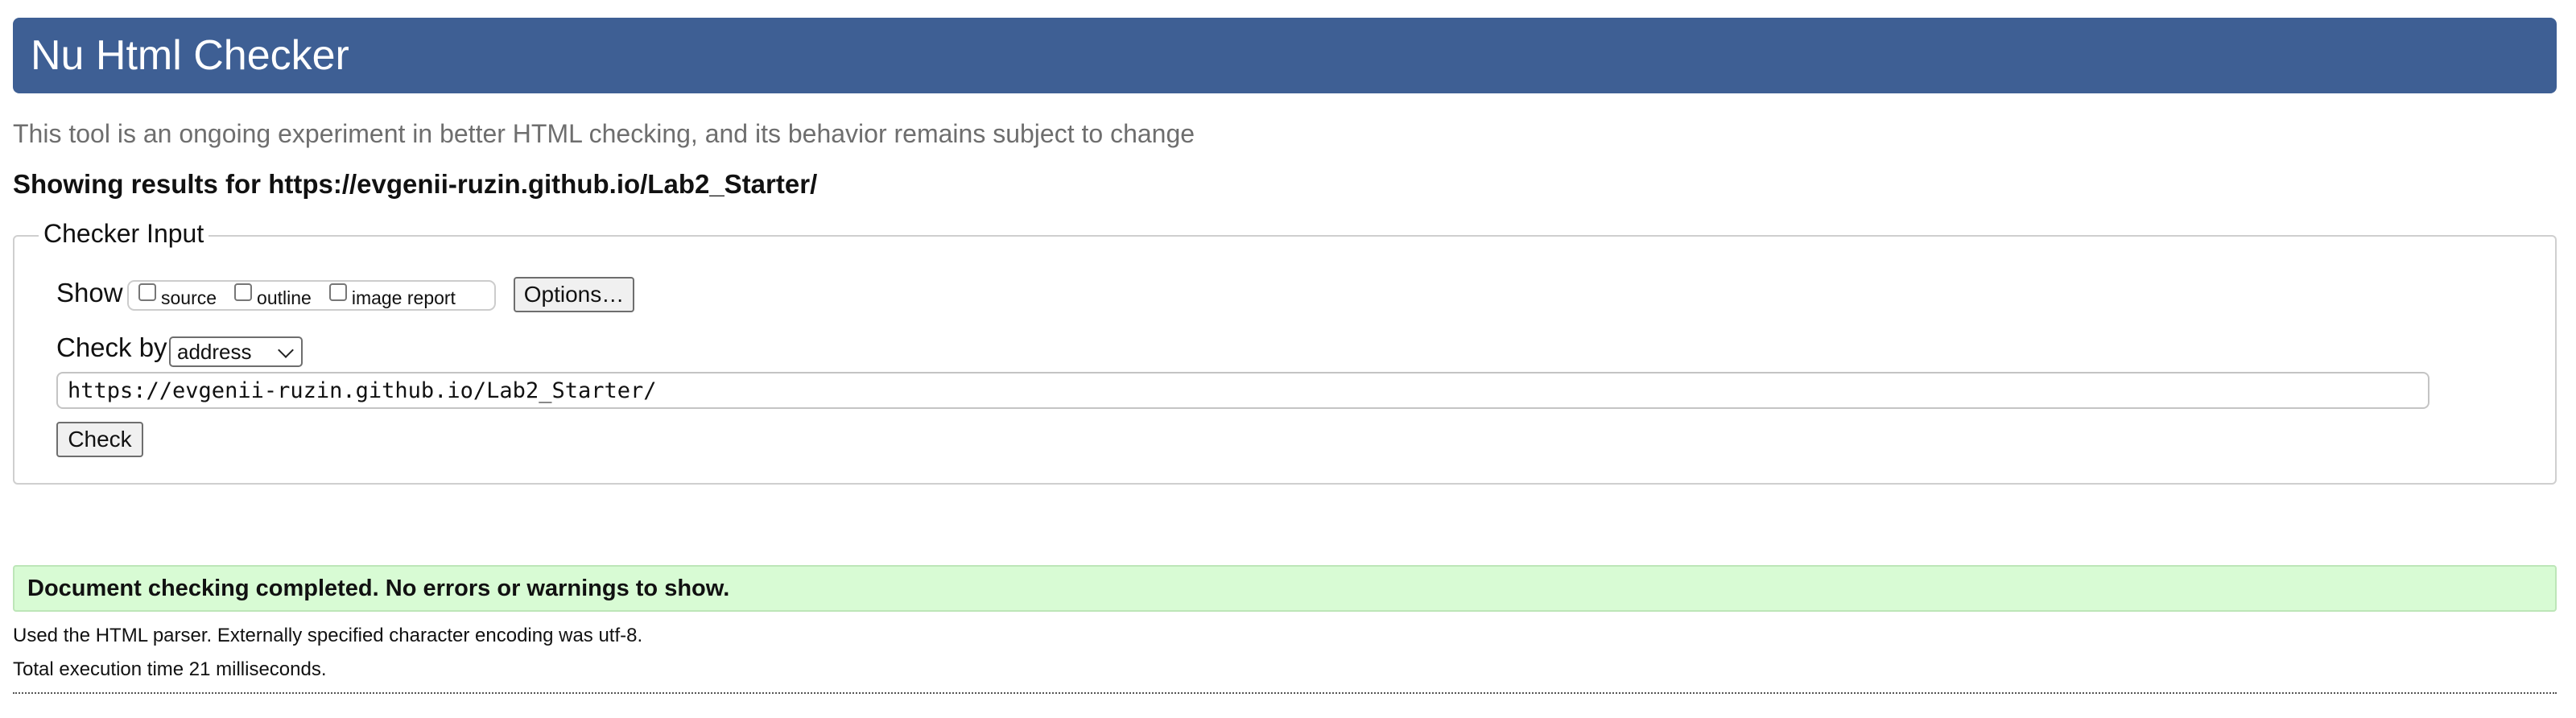 This screenshot has height=718, width=2576. Describe the element at coordinates (147, 292) in the screenshot. I see `source-checkbox` at that location.